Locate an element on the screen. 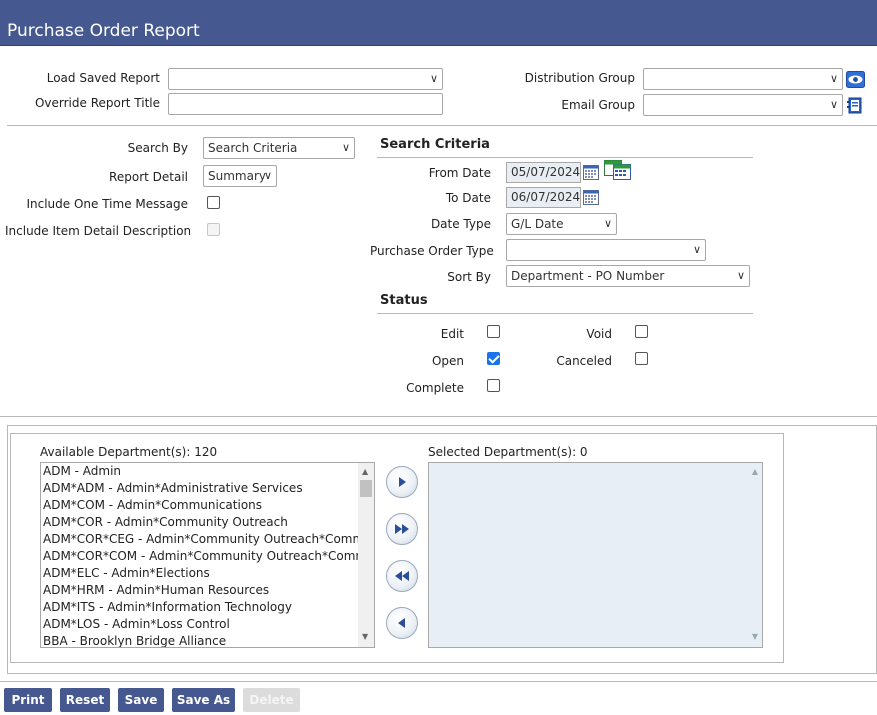 The height and width of the screenshot is (715, 877). eye-icon is located at coordinates (855, 79).